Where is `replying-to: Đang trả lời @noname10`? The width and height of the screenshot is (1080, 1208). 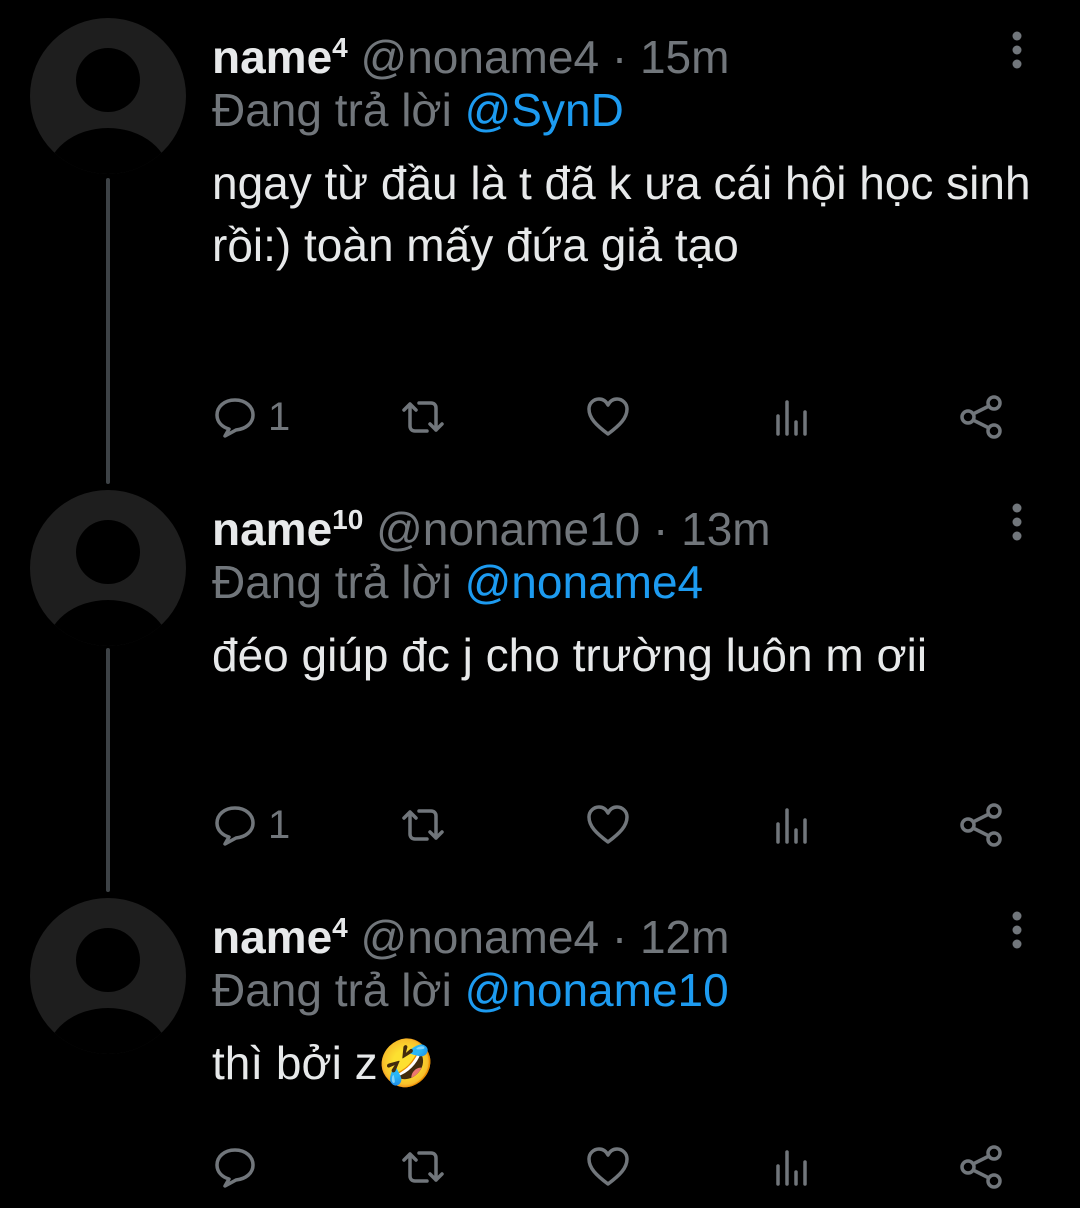
replying-to: Đang trả lời @noname10 is located at coordinates (470, 990).